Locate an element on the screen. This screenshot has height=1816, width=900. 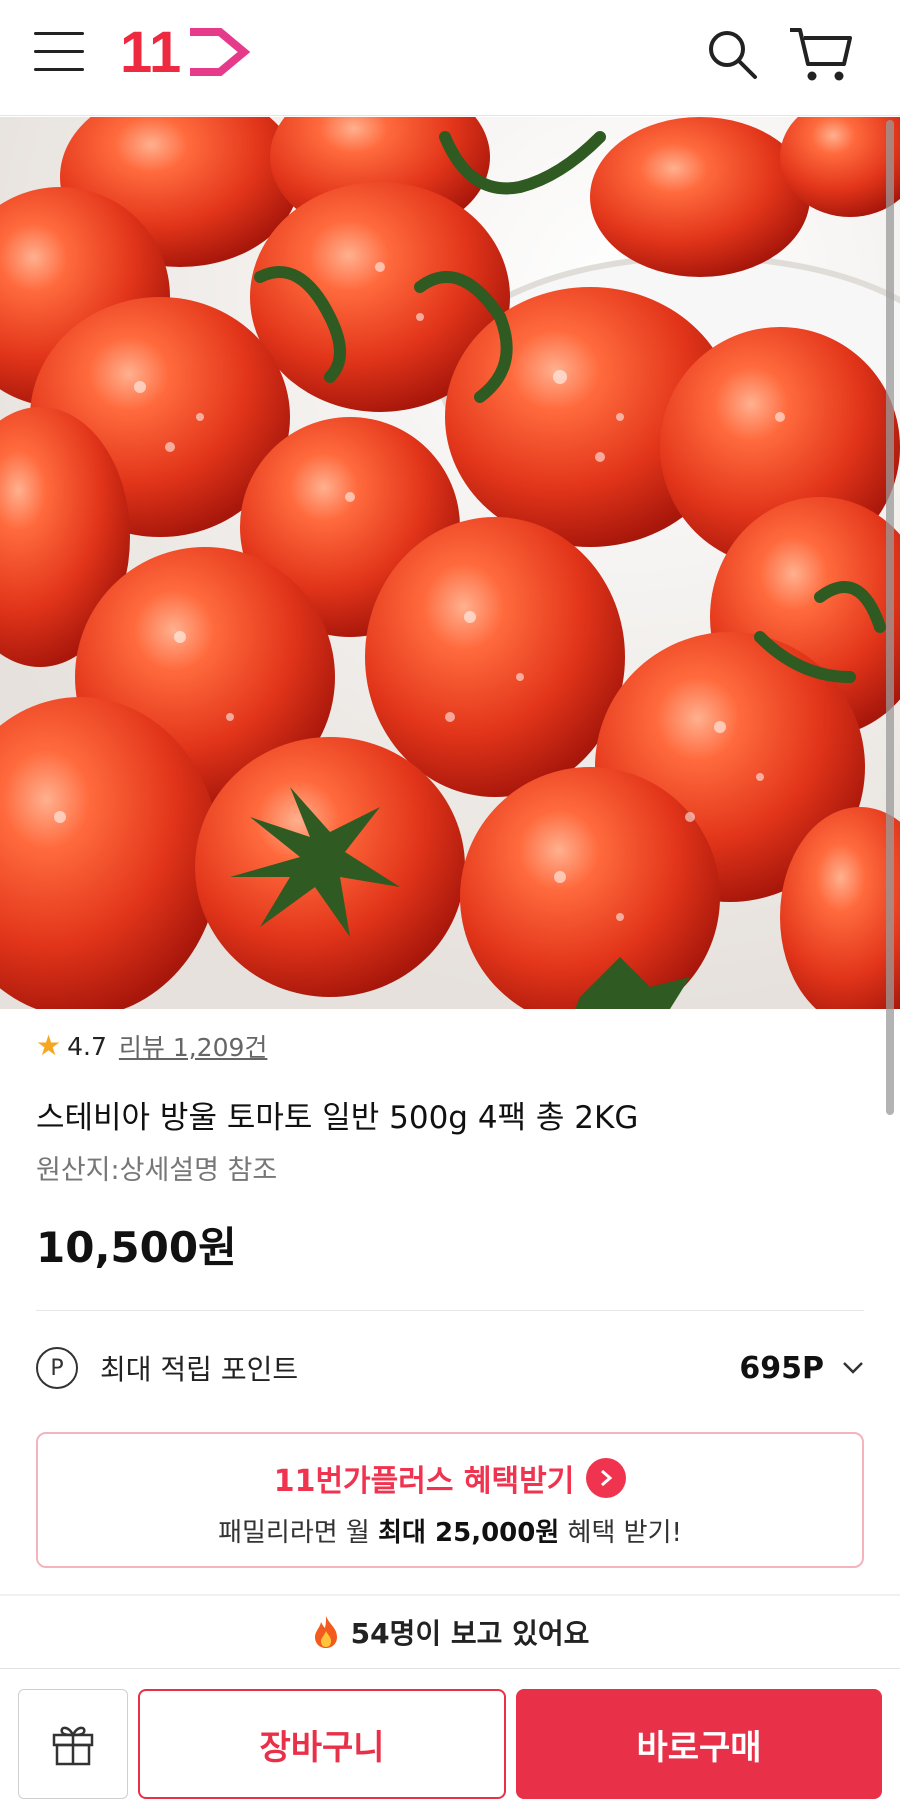
plus-benefit-banner: 11번가플러스 혜택받기 패밀리라면 월 최대 25,000원 혜택 받기! is located at coordinates (450, 1500).